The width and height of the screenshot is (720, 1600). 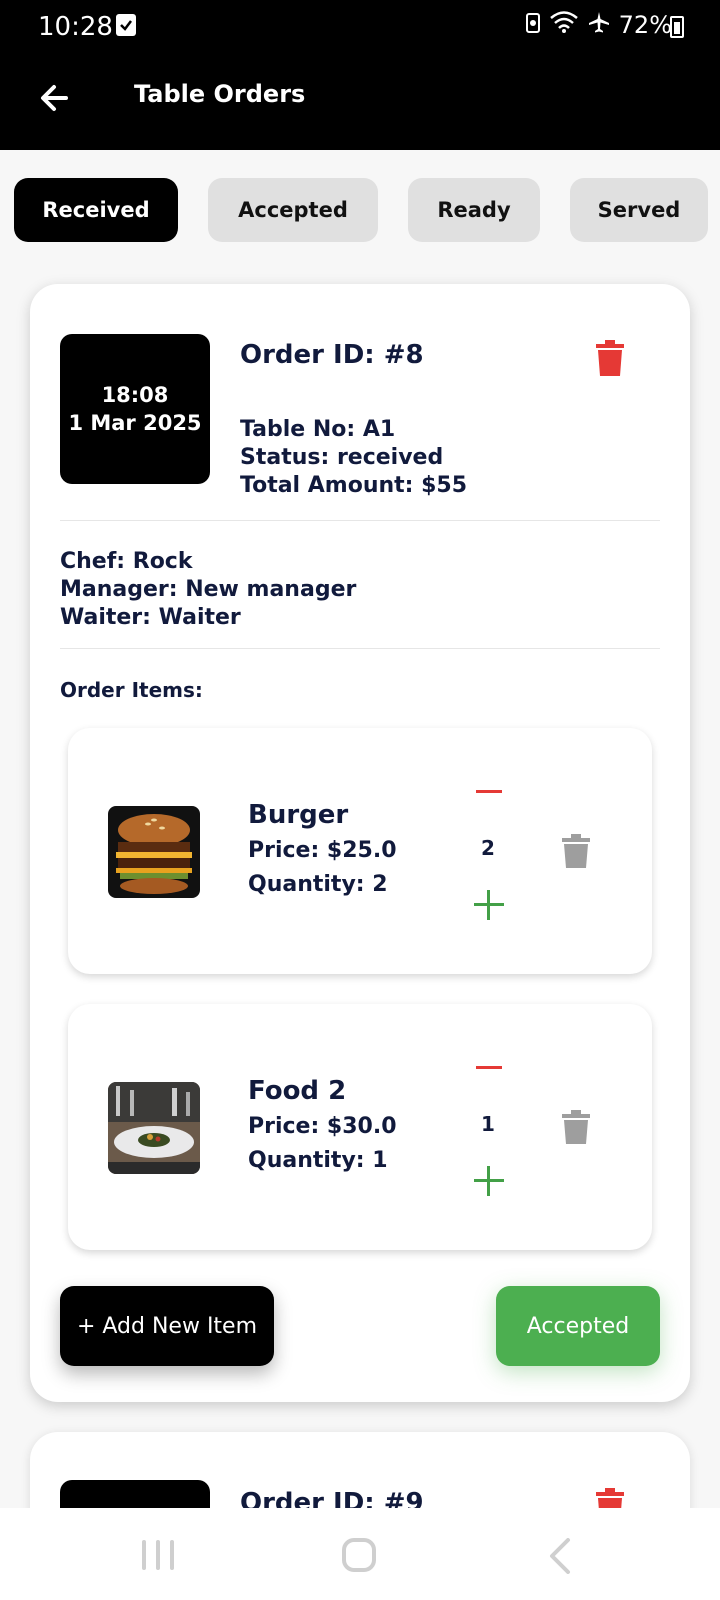 I want to click on order-item-burger: Burger Price: $25.0 Quantity: 2 2, so click(x=360, y=851).